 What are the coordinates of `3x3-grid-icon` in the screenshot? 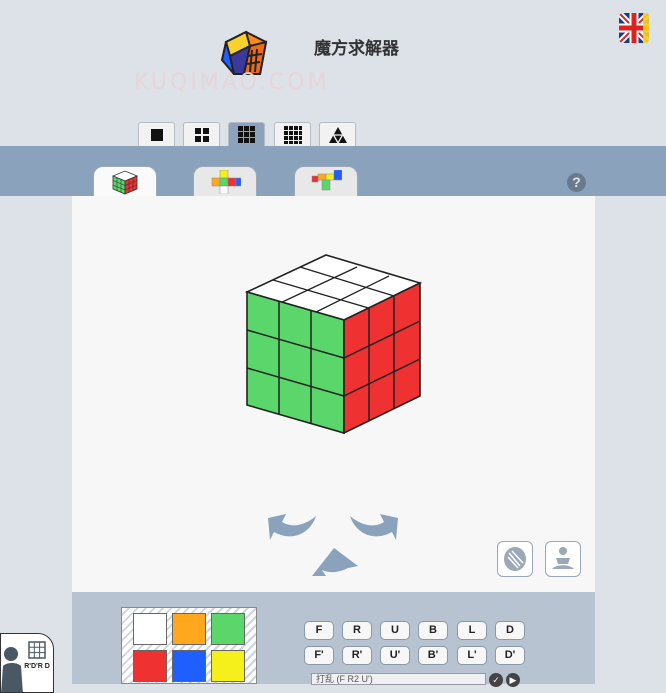 It's located at (246, 134).